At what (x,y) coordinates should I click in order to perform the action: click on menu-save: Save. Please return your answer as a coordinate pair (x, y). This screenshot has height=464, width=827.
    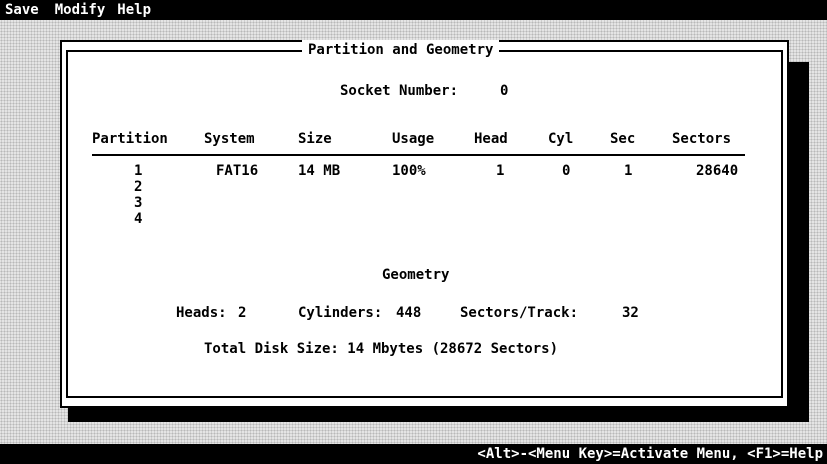
    Looking at the image, I should click on (24, 10).